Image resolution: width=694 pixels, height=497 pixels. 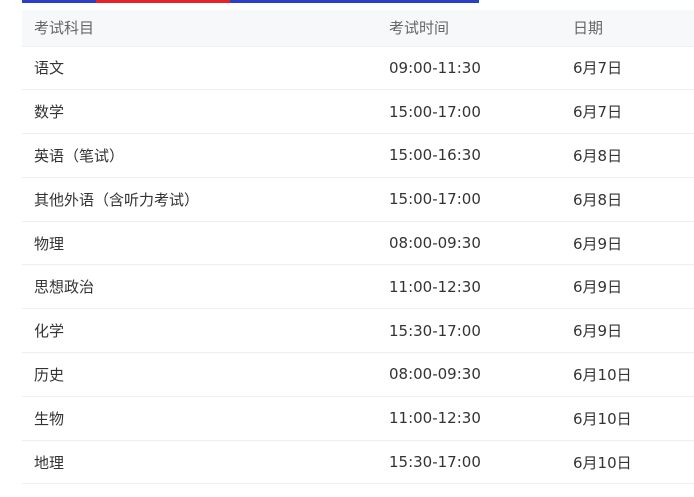 What do you see at coordinates (199, 374) in the screenshot?
I see `cell-subject: 历史` at bounding box center [199, 374].